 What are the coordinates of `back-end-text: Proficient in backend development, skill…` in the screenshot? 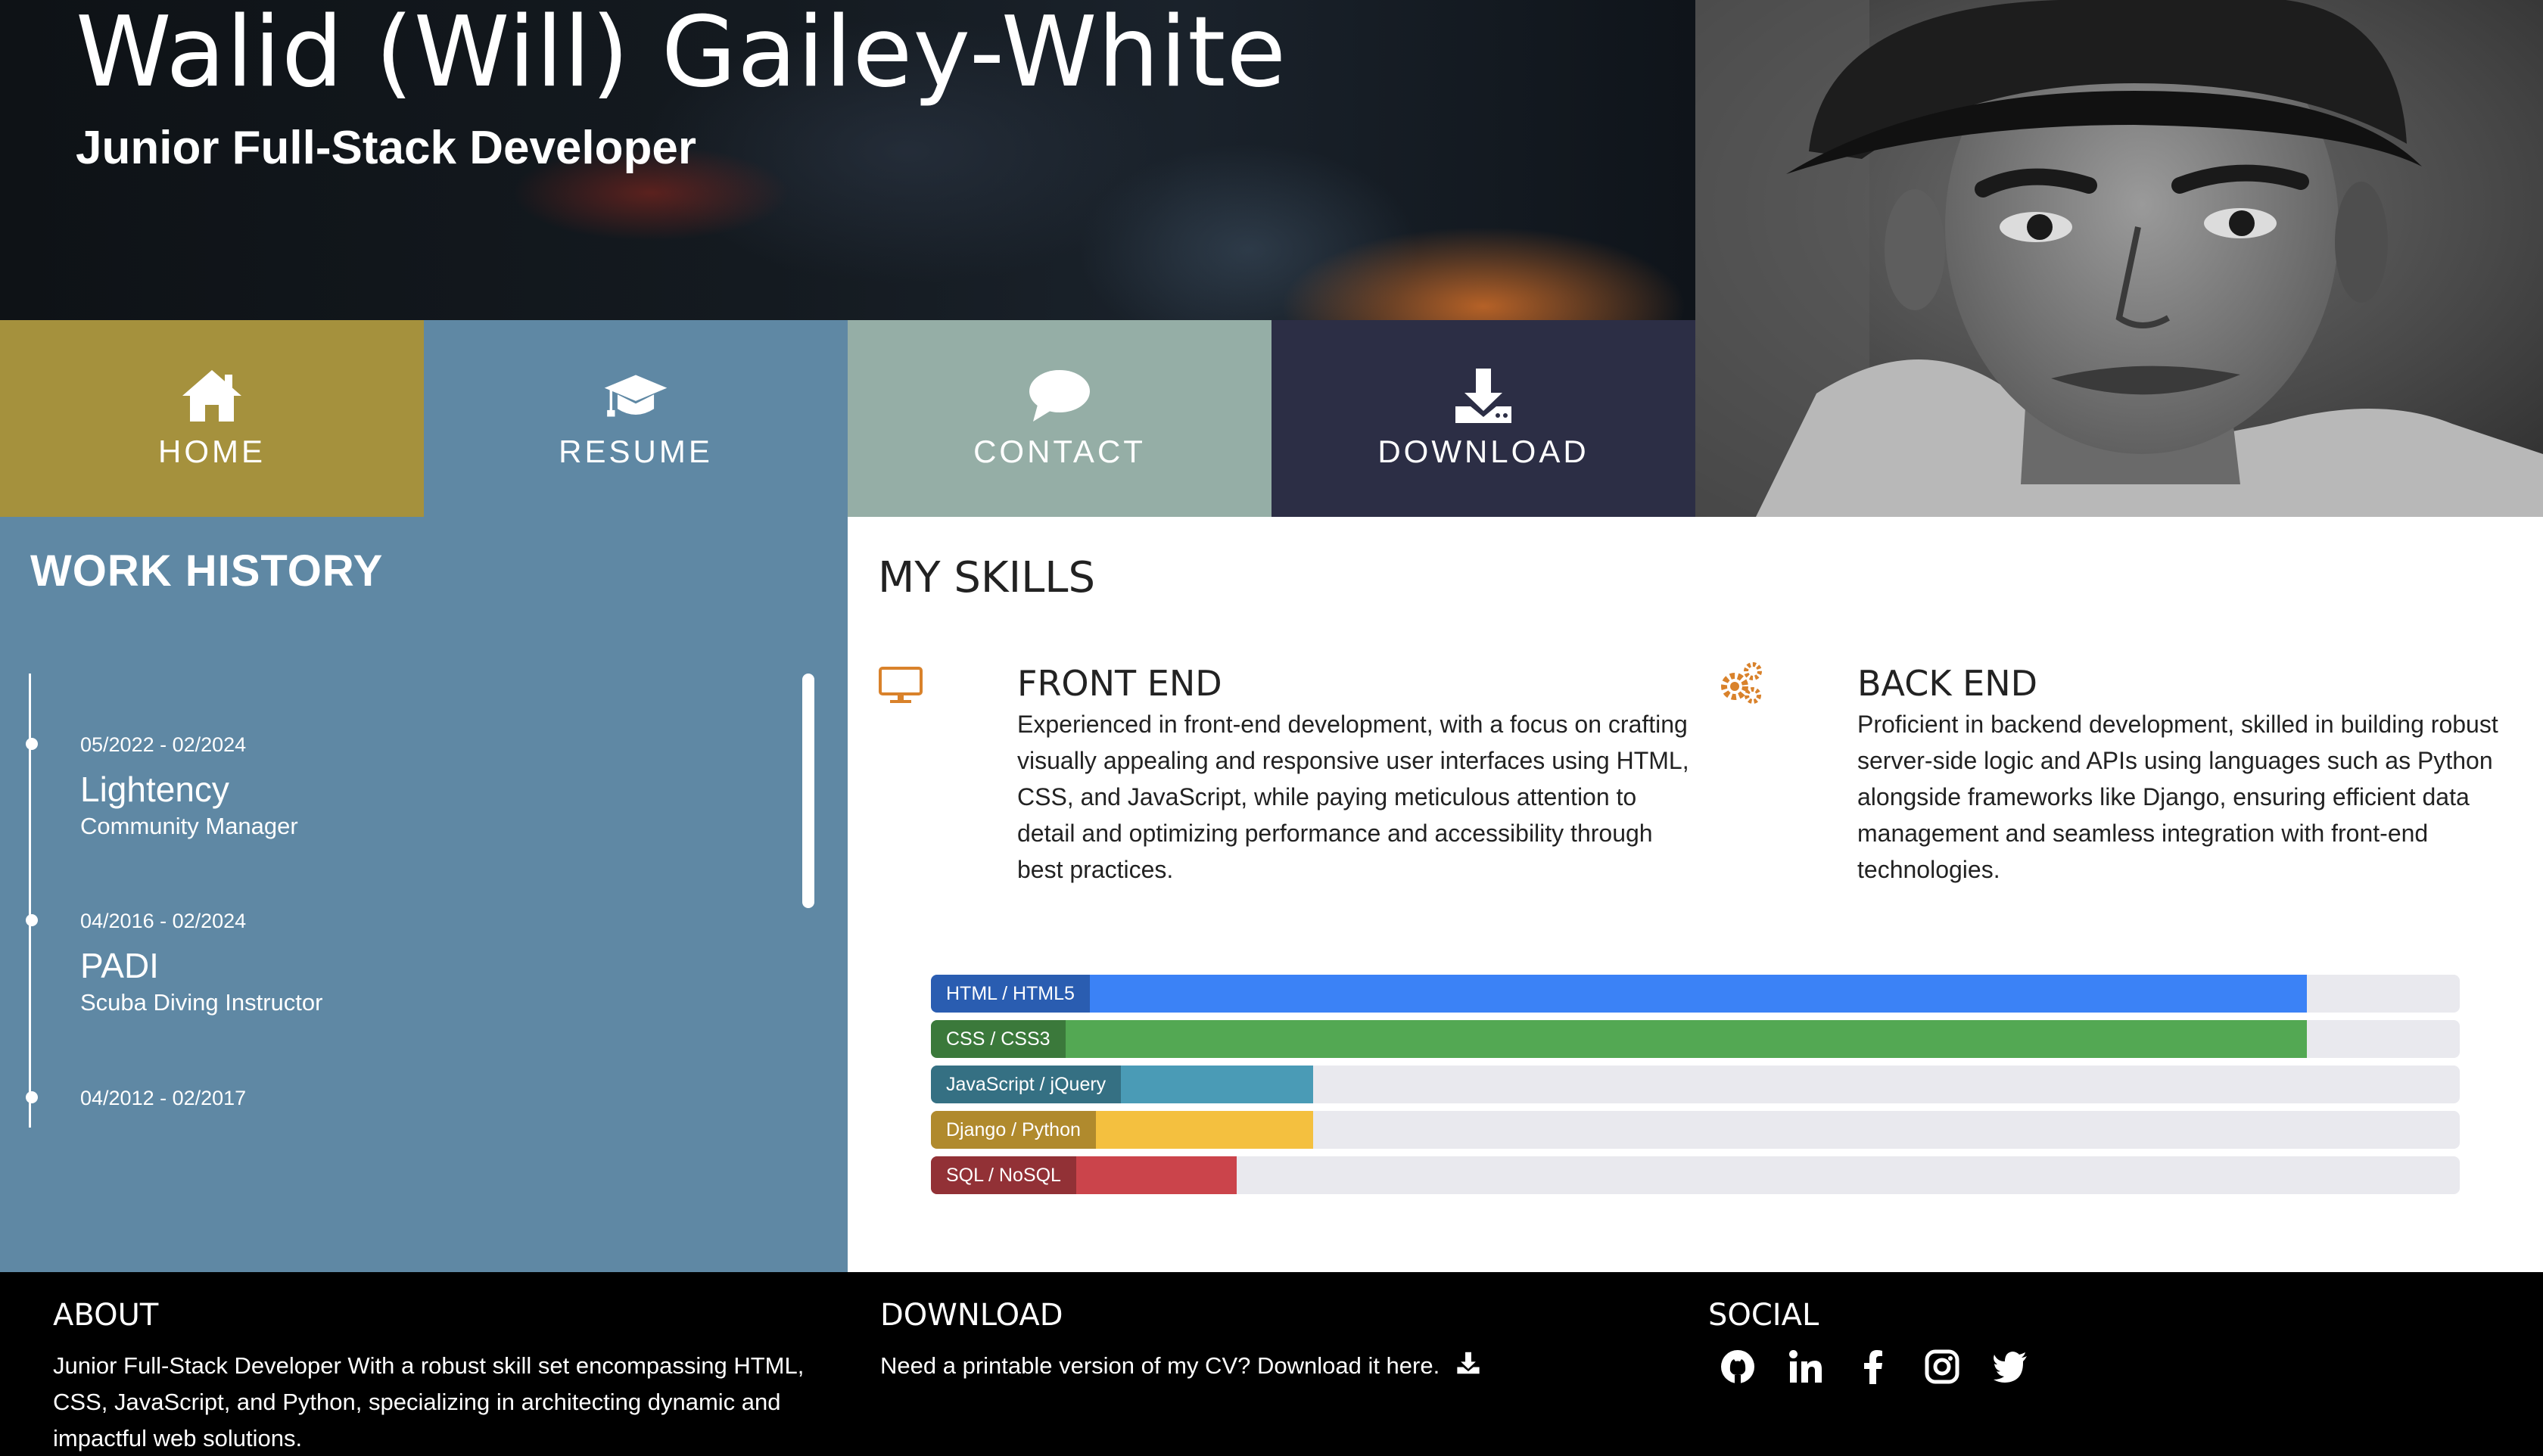 It's located at (2177, 797).